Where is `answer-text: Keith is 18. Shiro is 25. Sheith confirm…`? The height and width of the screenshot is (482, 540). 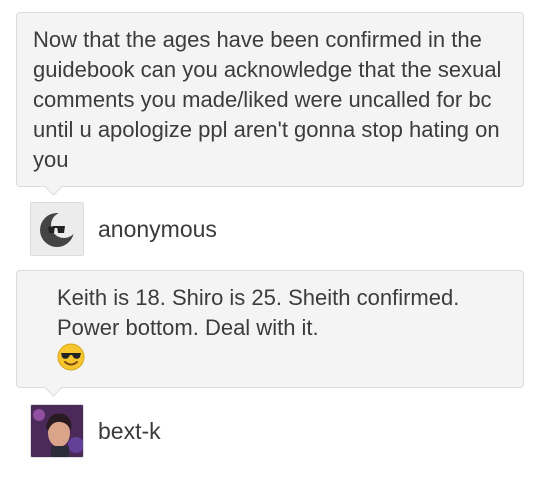 answer-text: Keith is 18. Shiro is 25. Sheith confirm… is located at coordinates (258, 312).